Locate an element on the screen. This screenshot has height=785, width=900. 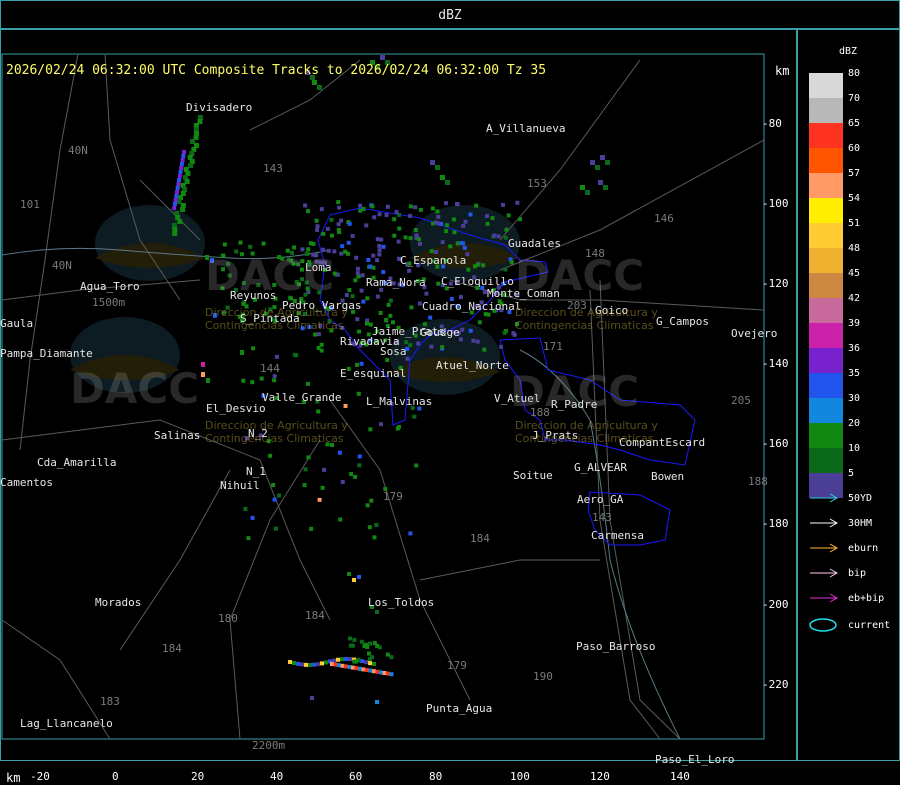
y-tick-label: -160 is located at coordinates (775, 443).